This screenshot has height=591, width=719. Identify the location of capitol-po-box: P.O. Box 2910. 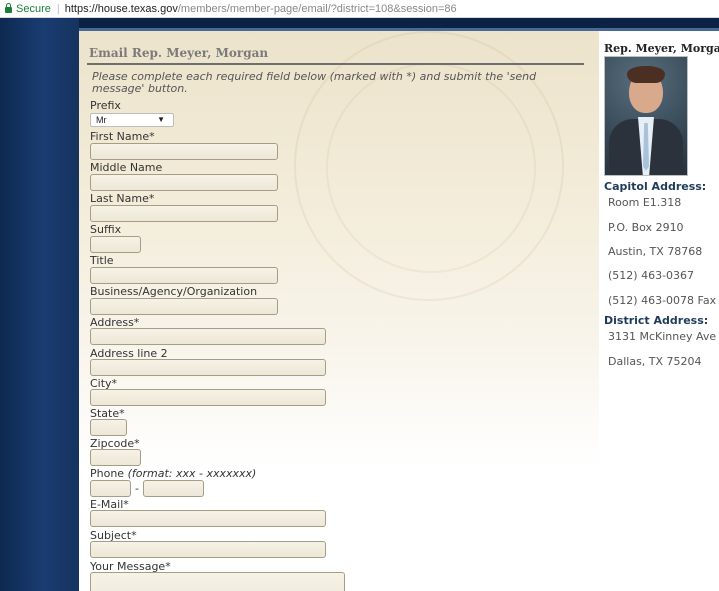
(646, 227).